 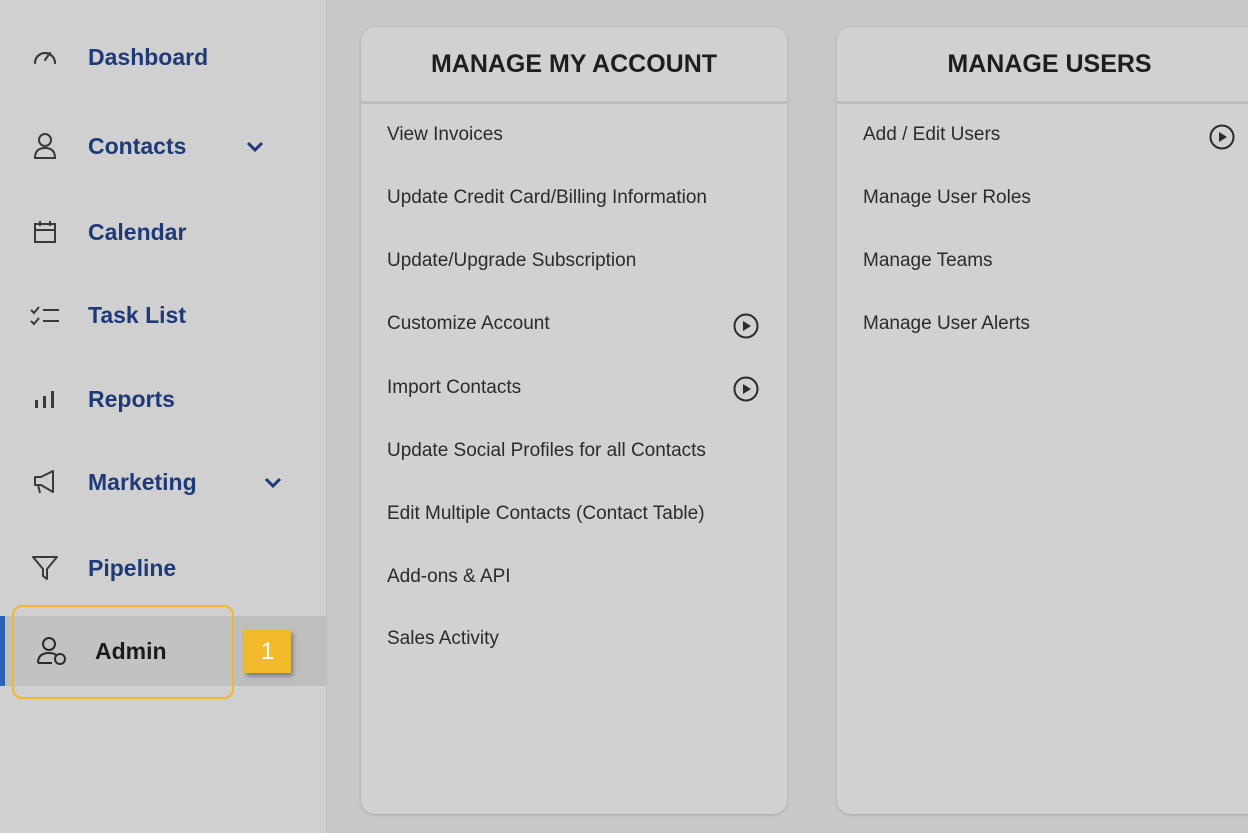 What do you see at coordinates (946, 324) in the screenshot?
I see `link-manage-user-alerts: Manage User Alerts` at bounding box center [946, 324].